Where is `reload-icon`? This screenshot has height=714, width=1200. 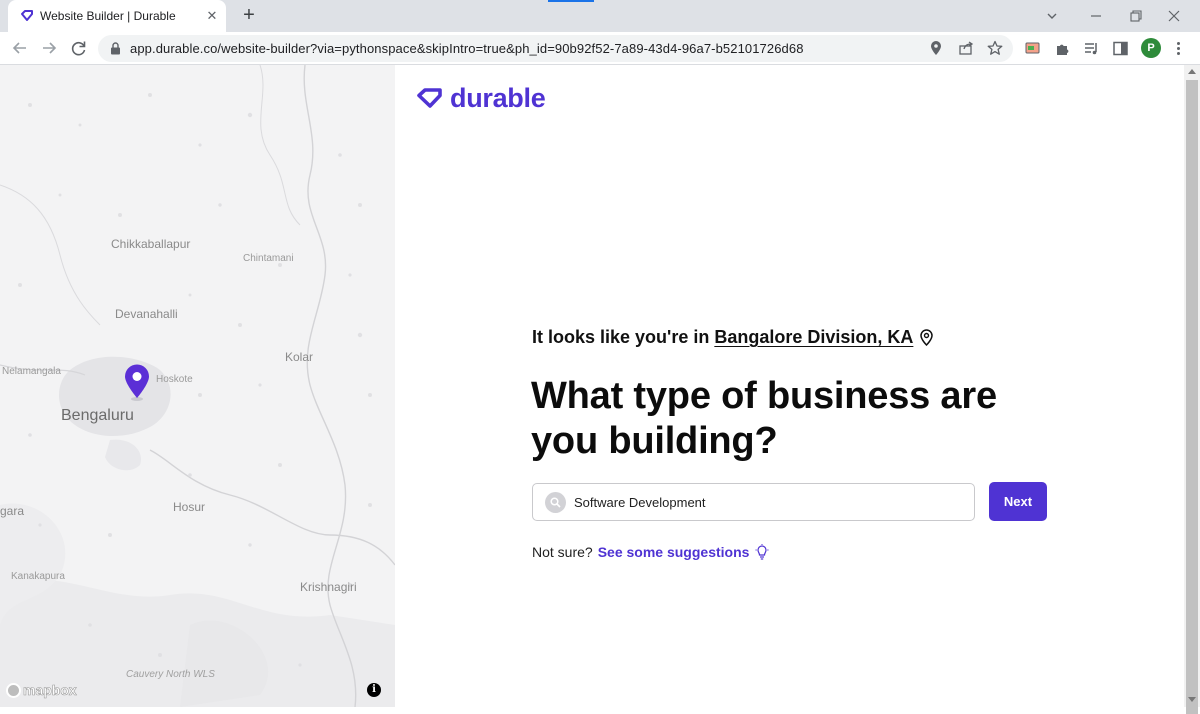 reload-icon is located at coordinates (79, 48).